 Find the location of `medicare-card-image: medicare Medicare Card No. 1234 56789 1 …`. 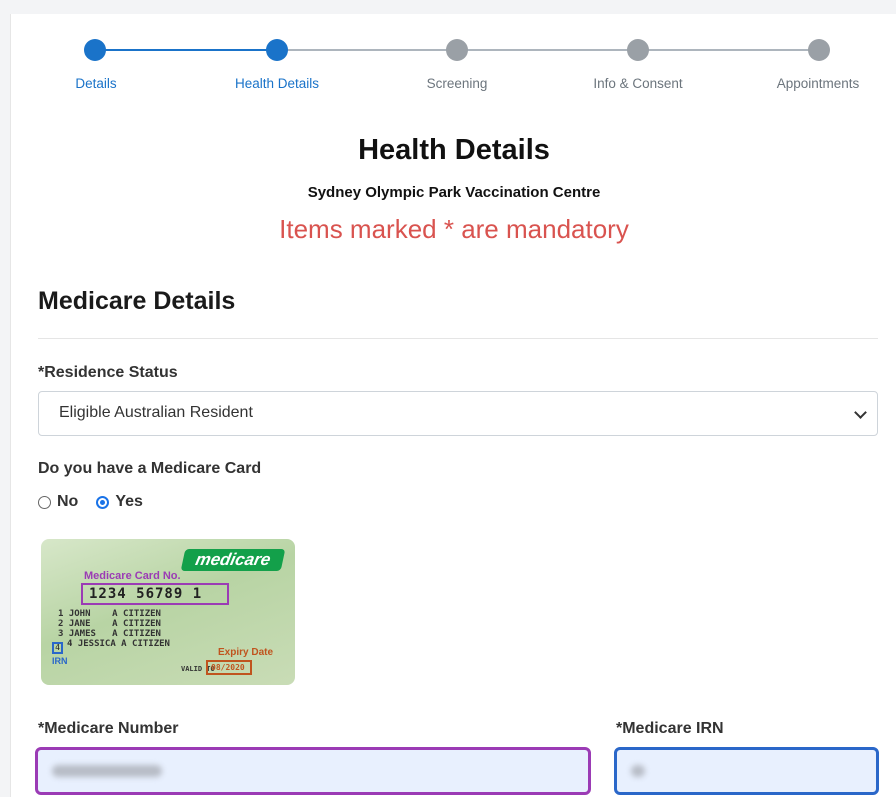

medicare-card-image: medicare Medicare Card No. 1234 56789 1 … is located at coordinates (168, 612).